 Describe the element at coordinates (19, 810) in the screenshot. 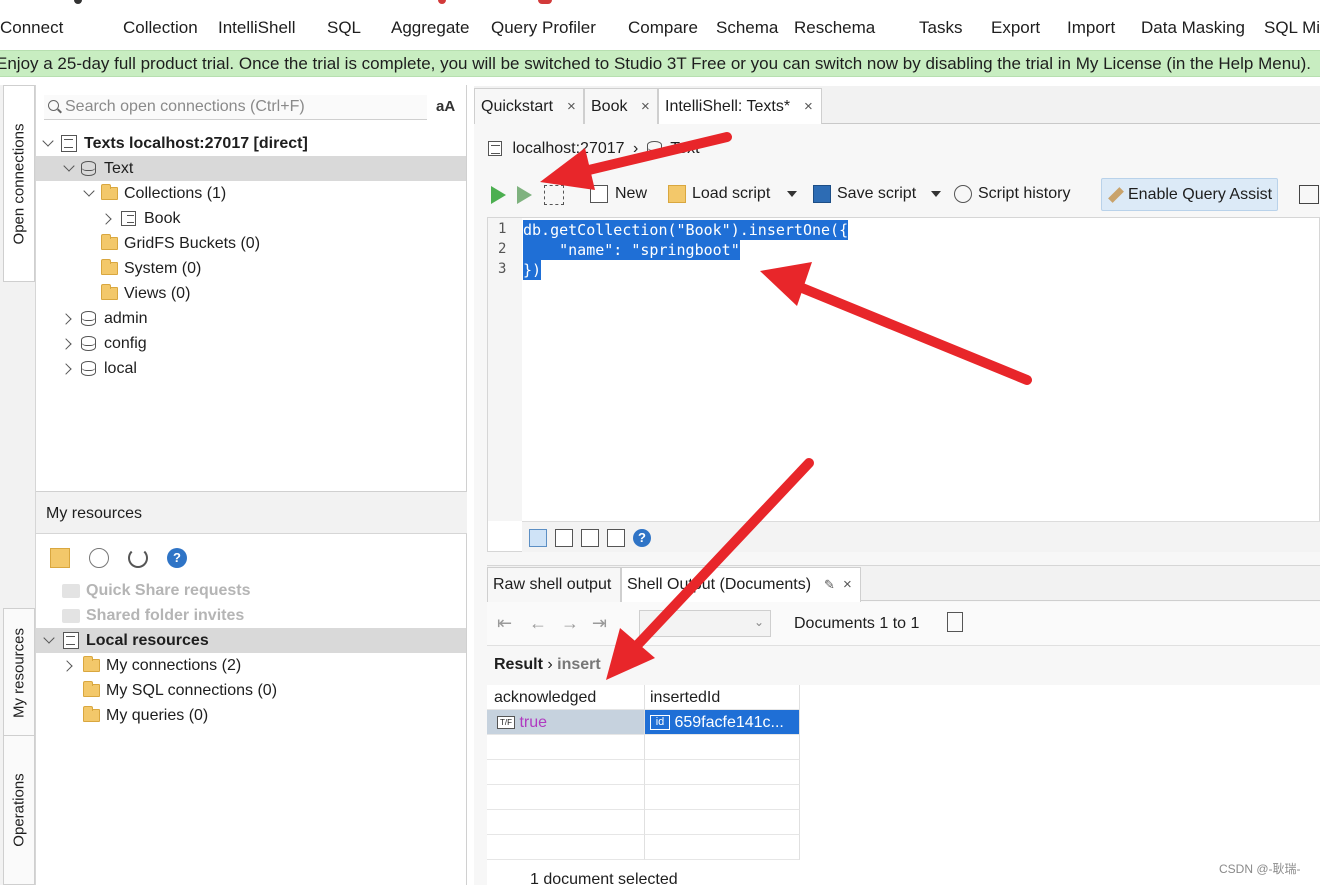

I see `side-tab-operations: Operations` at that location.